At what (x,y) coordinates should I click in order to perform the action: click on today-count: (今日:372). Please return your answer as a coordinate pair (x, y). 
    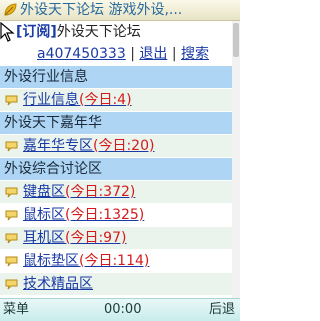
    Looking at the image, I should click on (100, 192).